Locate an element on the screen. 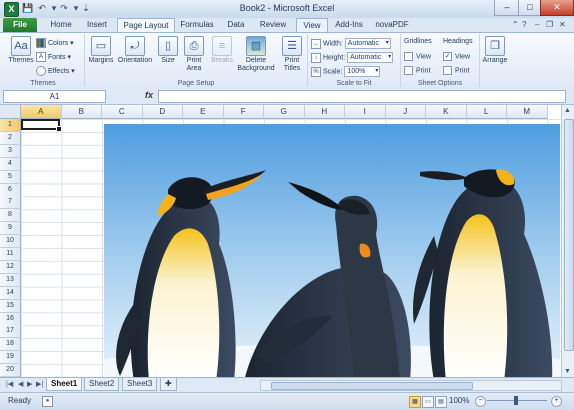 The height and width of the screenshot is (410, 574). prev-sheet-icon: ◀ is located at coordinates (20, 384).